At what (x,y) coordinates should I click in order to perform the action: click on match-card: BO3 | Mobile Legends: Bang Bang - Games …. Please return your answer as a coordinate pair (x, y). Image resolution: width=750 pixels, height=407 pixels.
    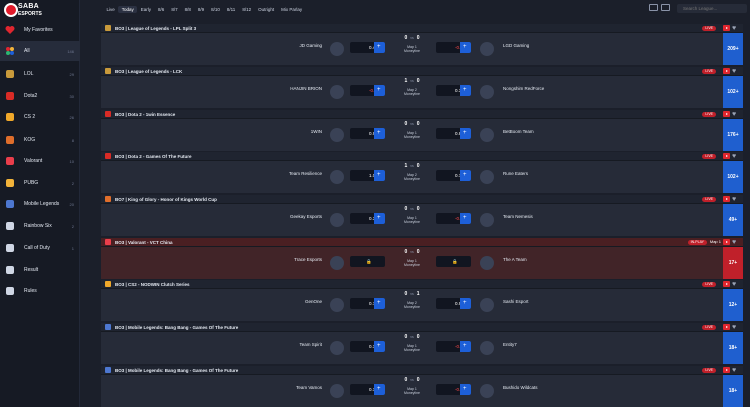
    Looking at the image, I should click on (422, 343).